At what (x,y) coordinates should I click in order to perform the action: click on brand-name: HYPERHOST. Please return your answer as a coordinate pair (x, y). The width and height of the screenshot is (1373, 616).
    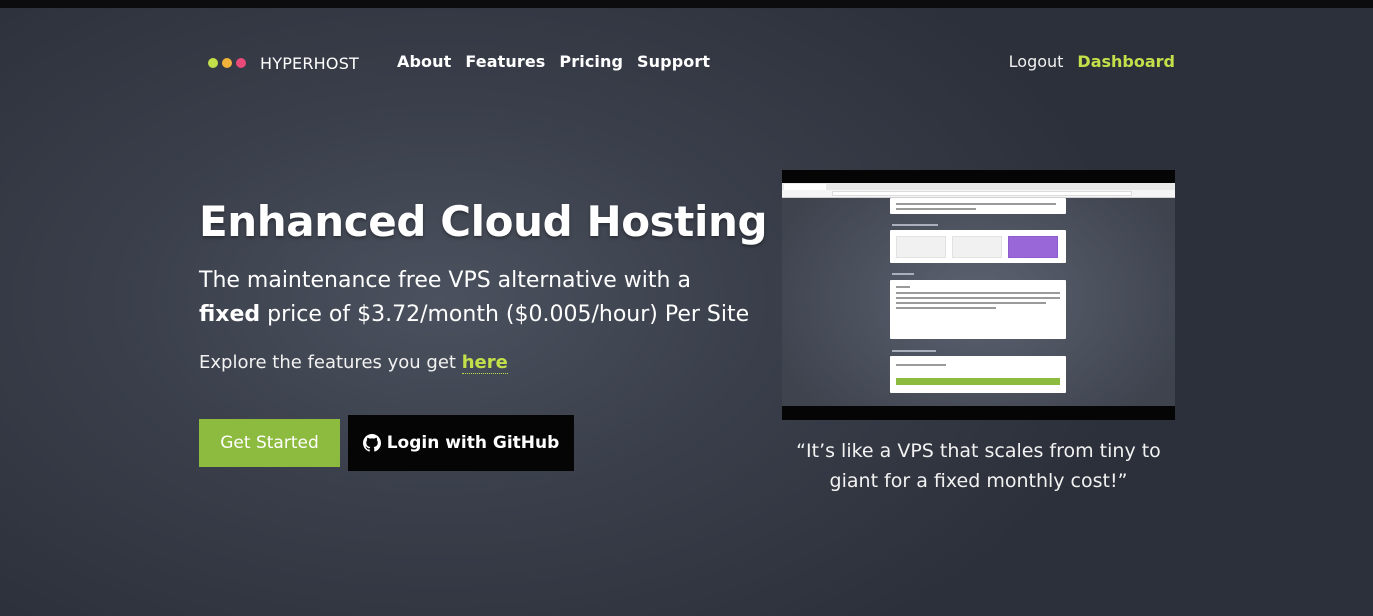
    Looking at the image, I should click on (310, 63).